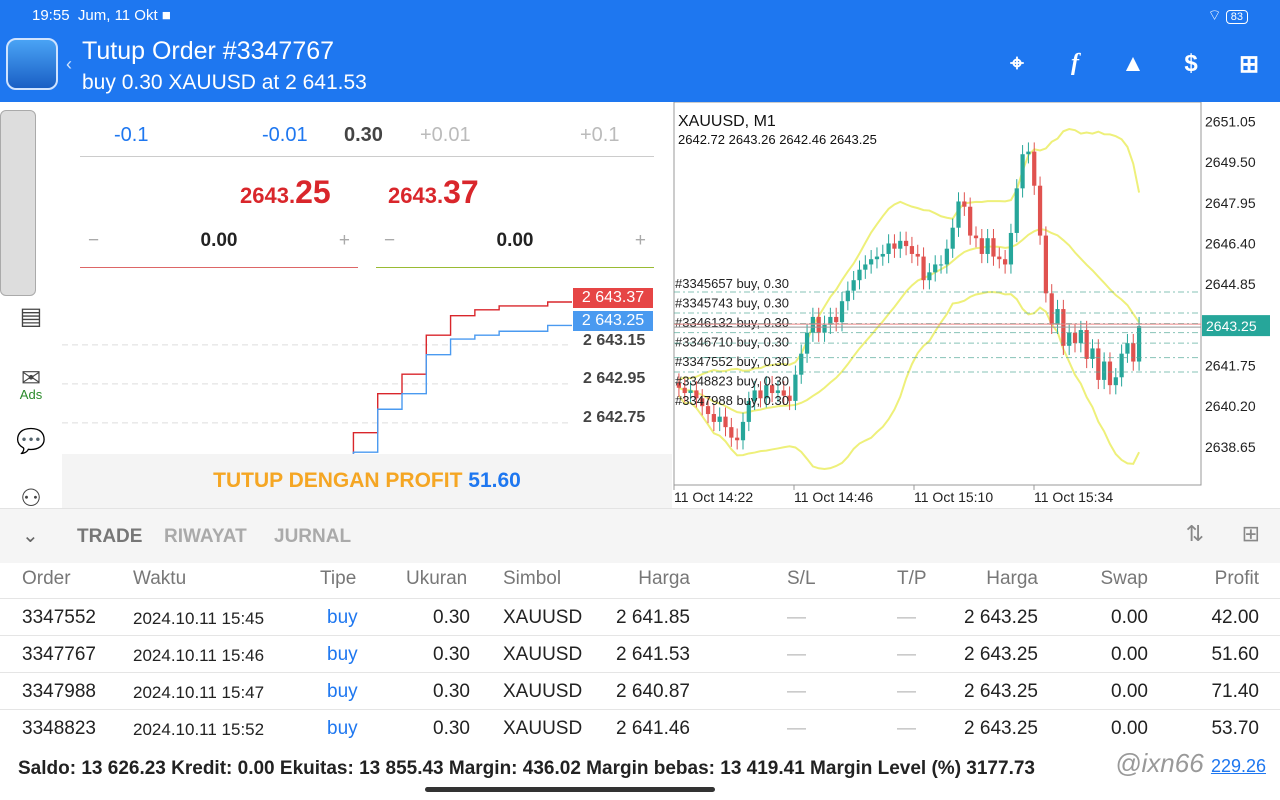 This screenshot has width=1280, height=800. What do you see at coordinates (1190, 763) in the screenshot?
I see `watermark: @ixn66 229.26` at bounding box center [1190, 763].